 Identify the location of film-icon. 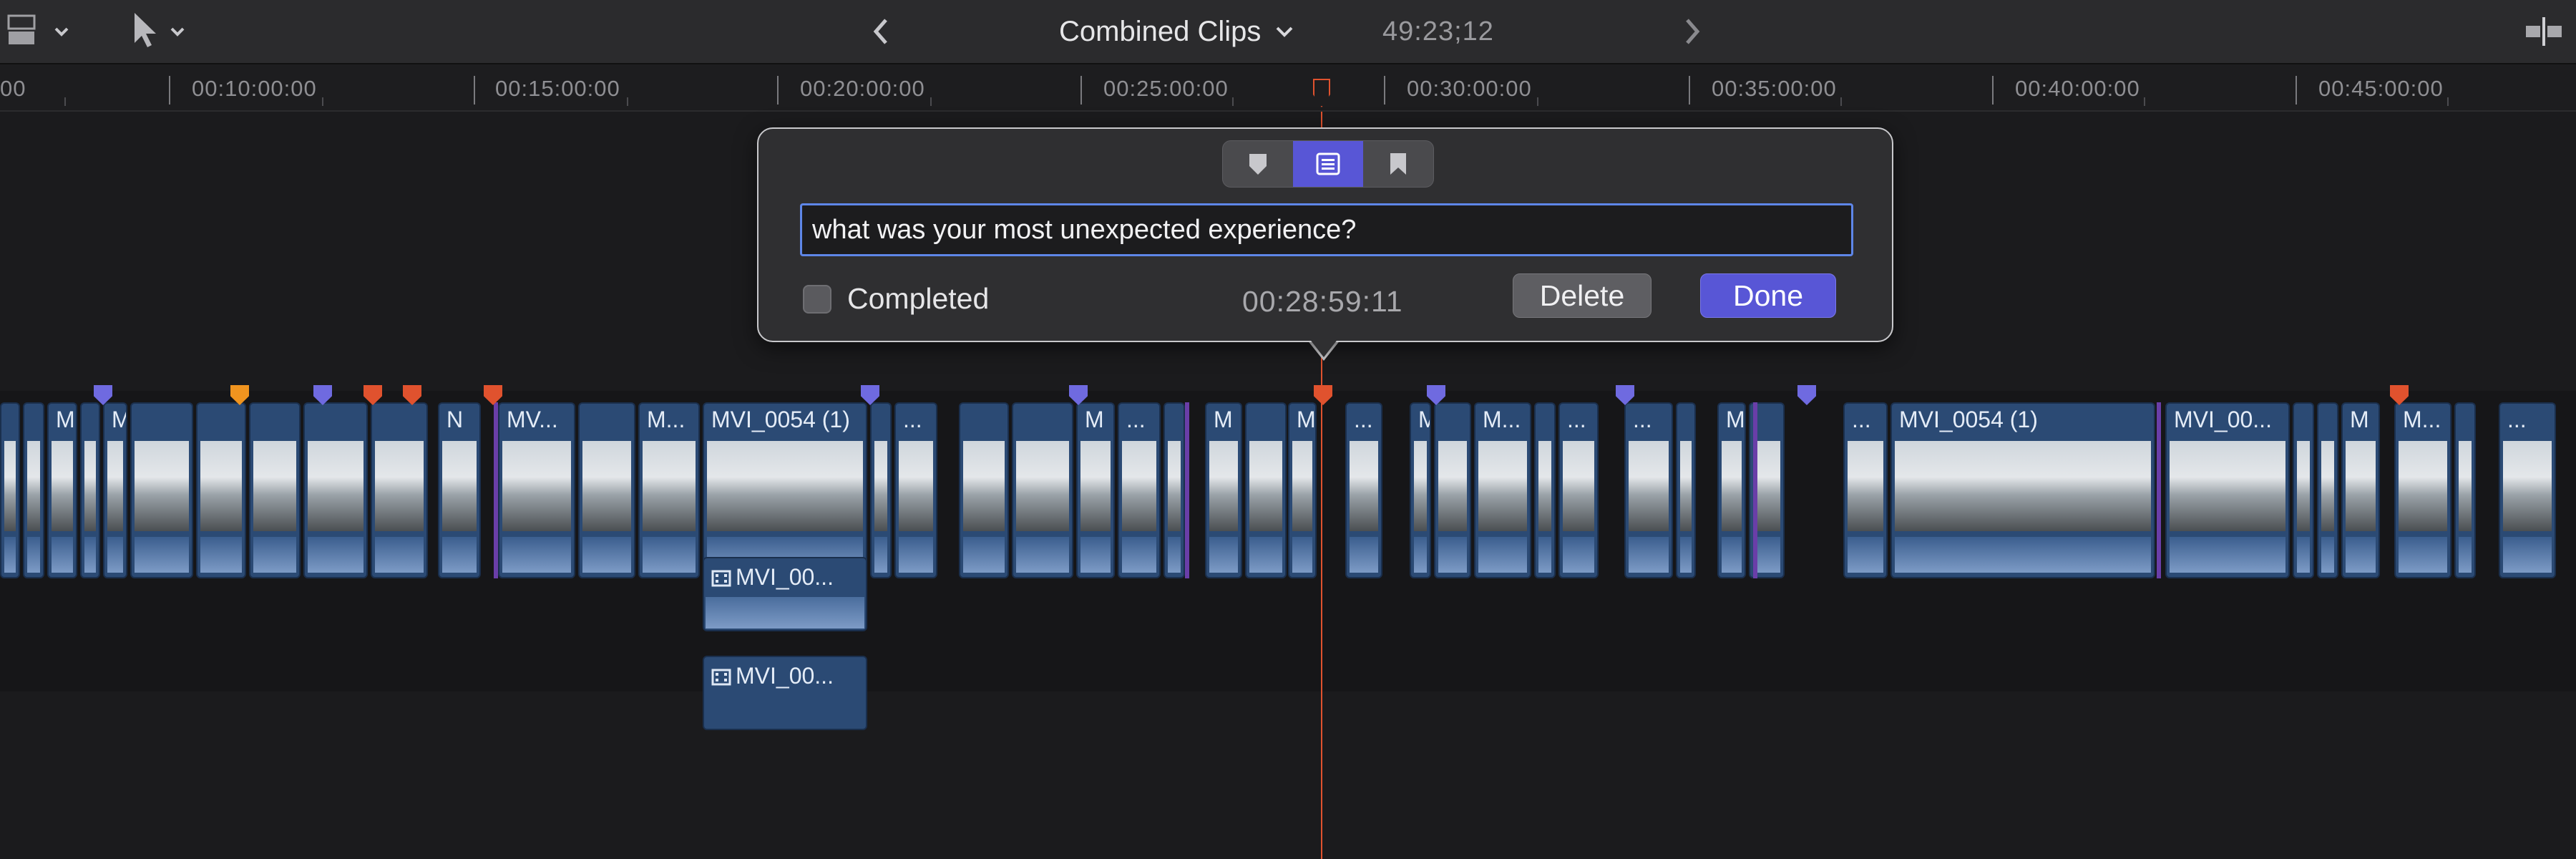
(721, 677).